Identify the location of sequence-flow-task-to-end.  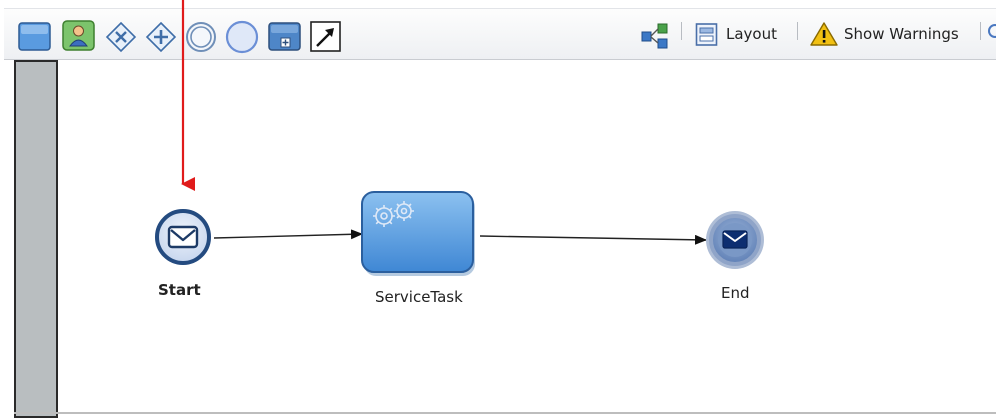
(593, 239).